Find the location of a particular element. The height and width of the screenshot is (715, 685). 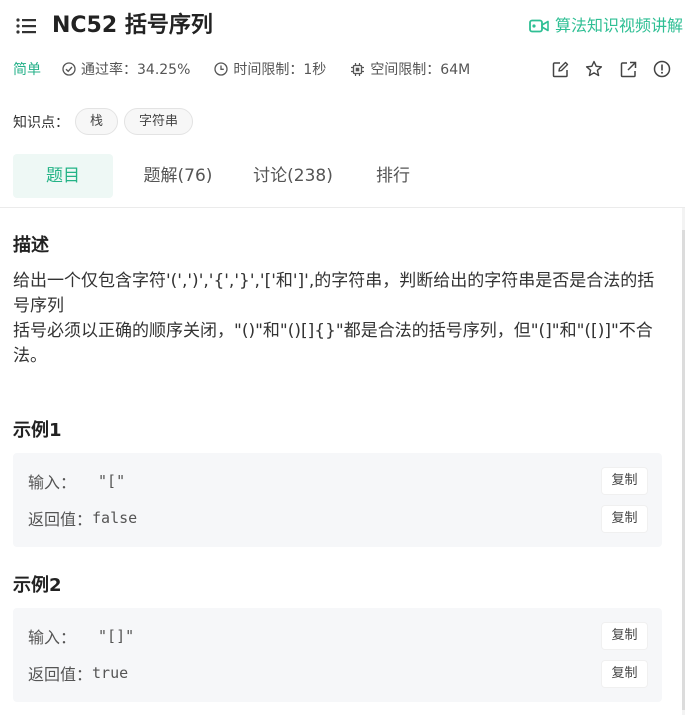

chip-icon is located at coordinates (358, 69).